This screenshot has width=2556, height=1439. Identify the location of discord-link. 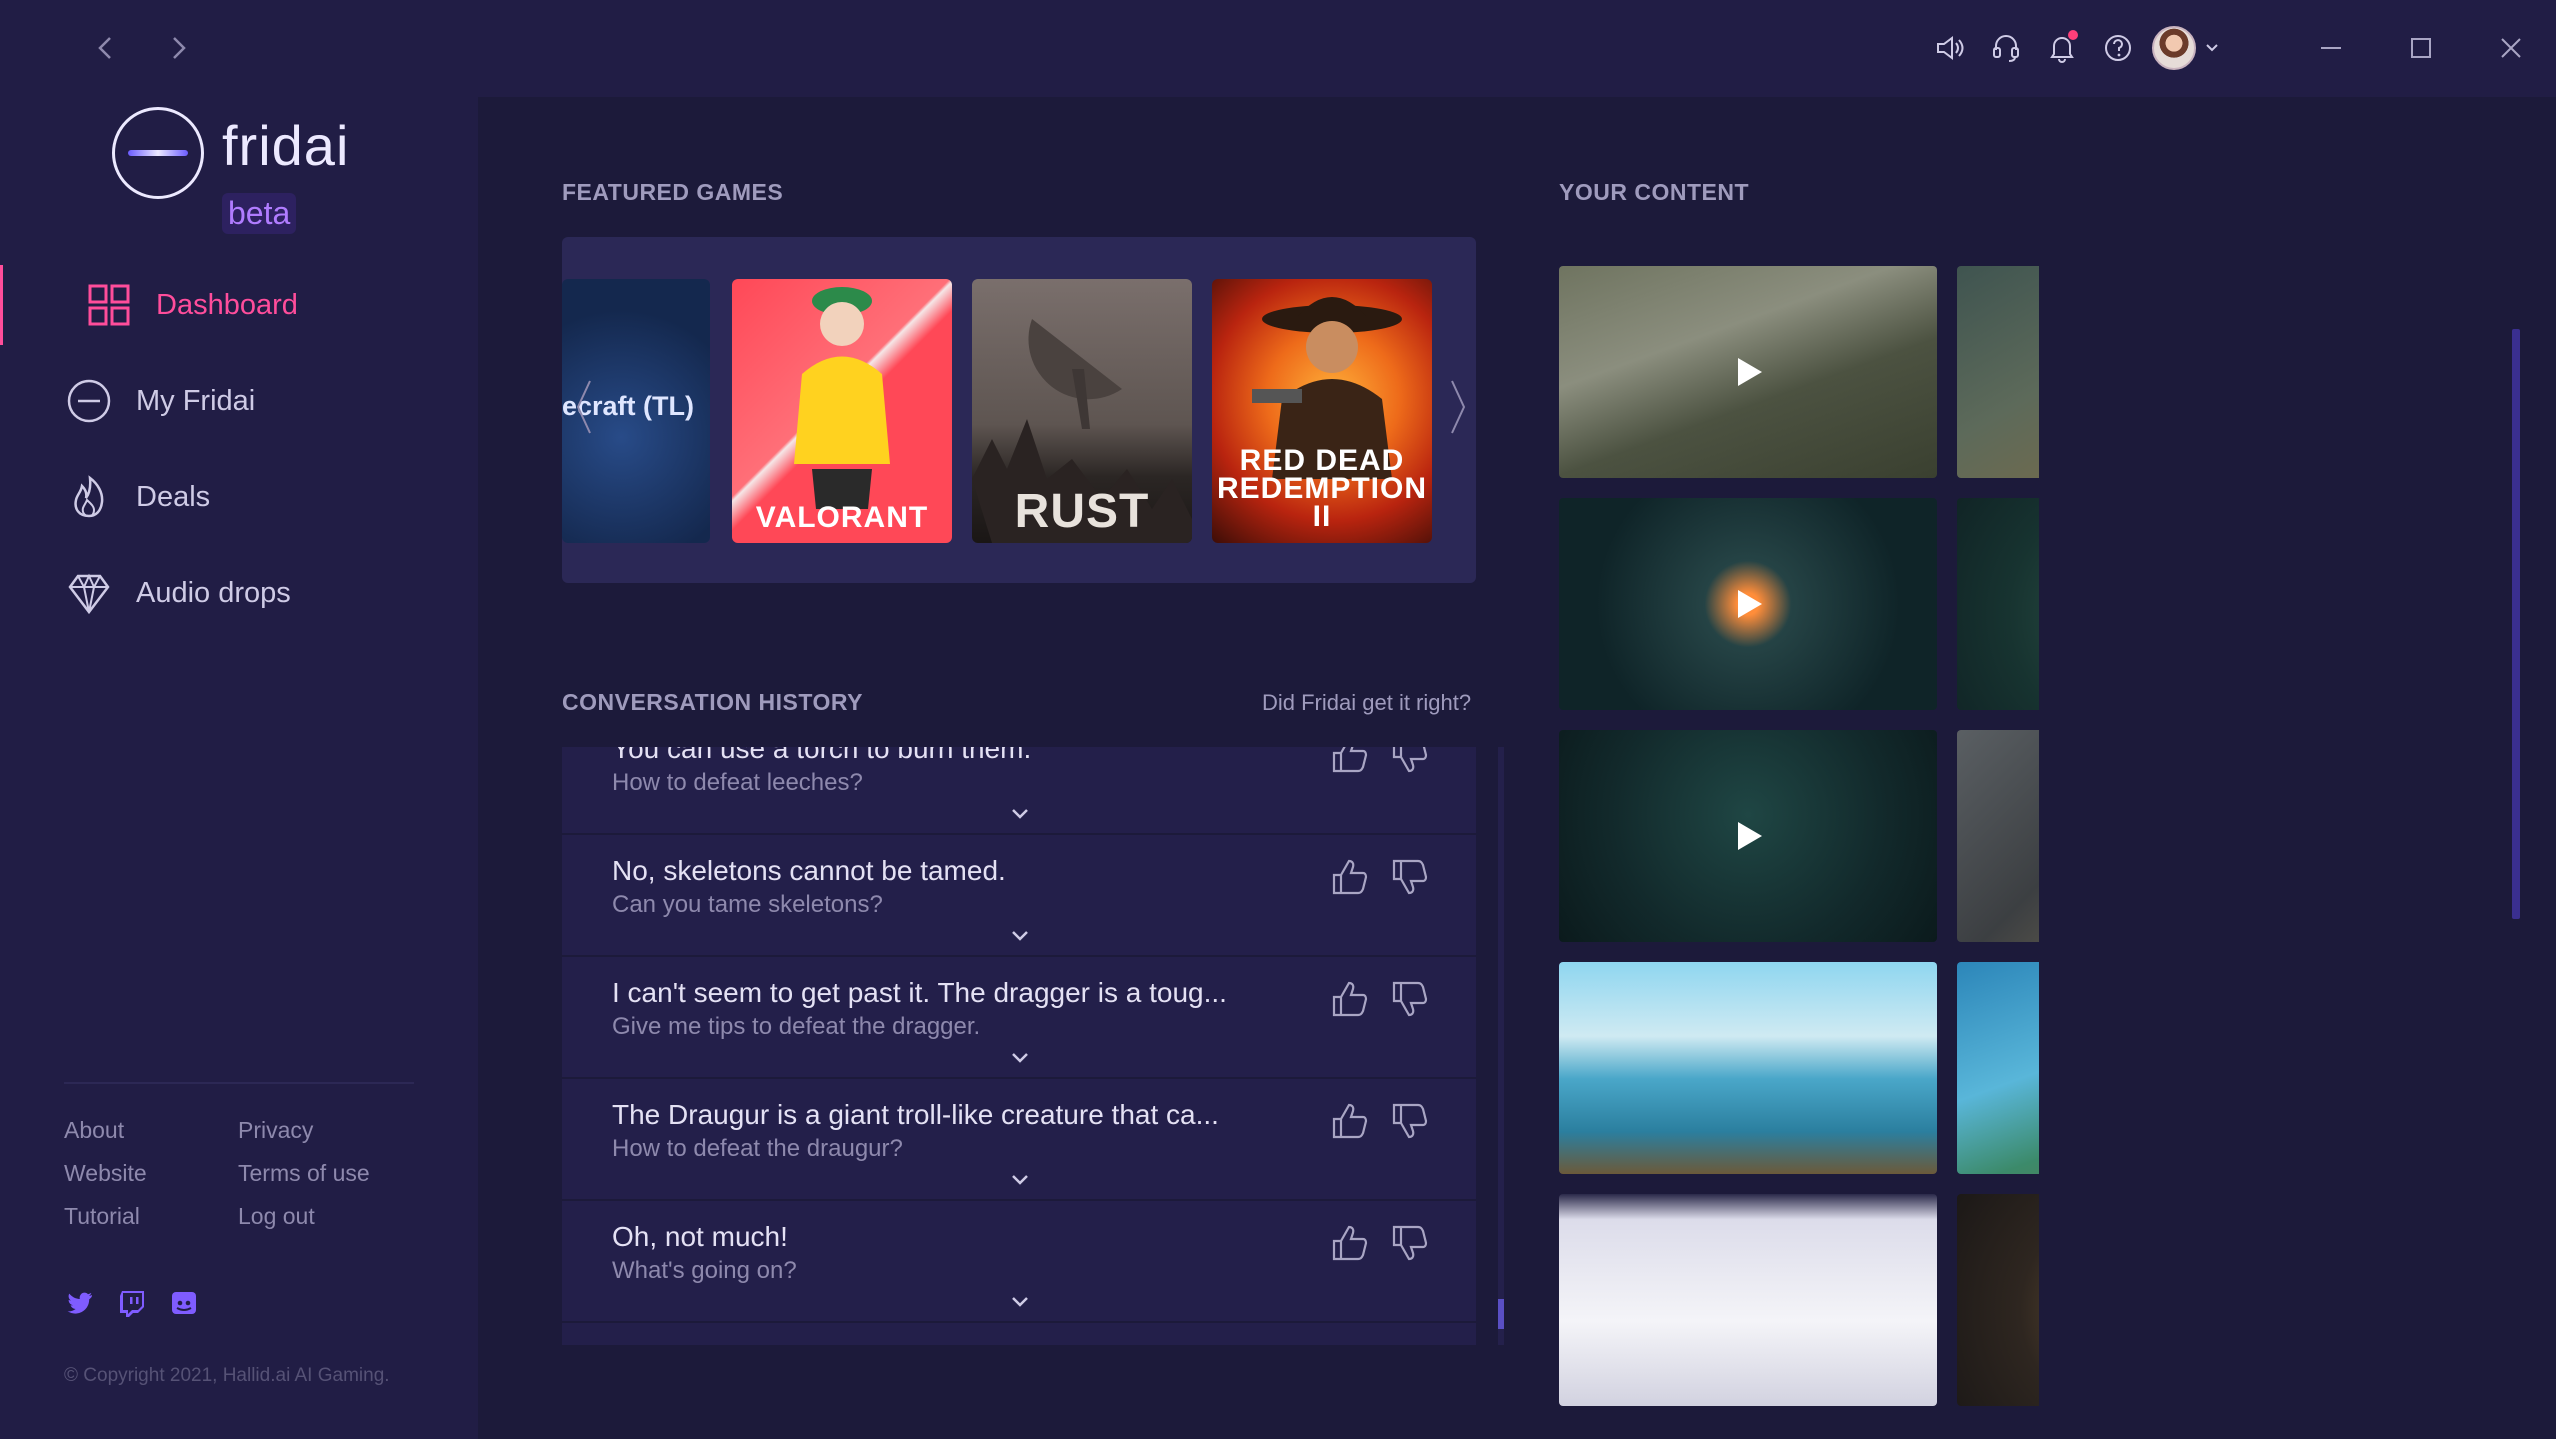
(184, 1303).